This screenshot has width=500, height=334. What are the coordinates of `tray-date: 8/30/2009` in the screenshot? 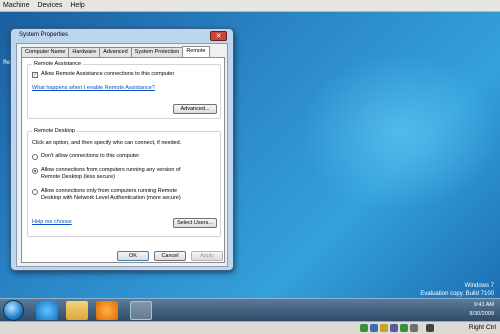 It's located at (482, 314).